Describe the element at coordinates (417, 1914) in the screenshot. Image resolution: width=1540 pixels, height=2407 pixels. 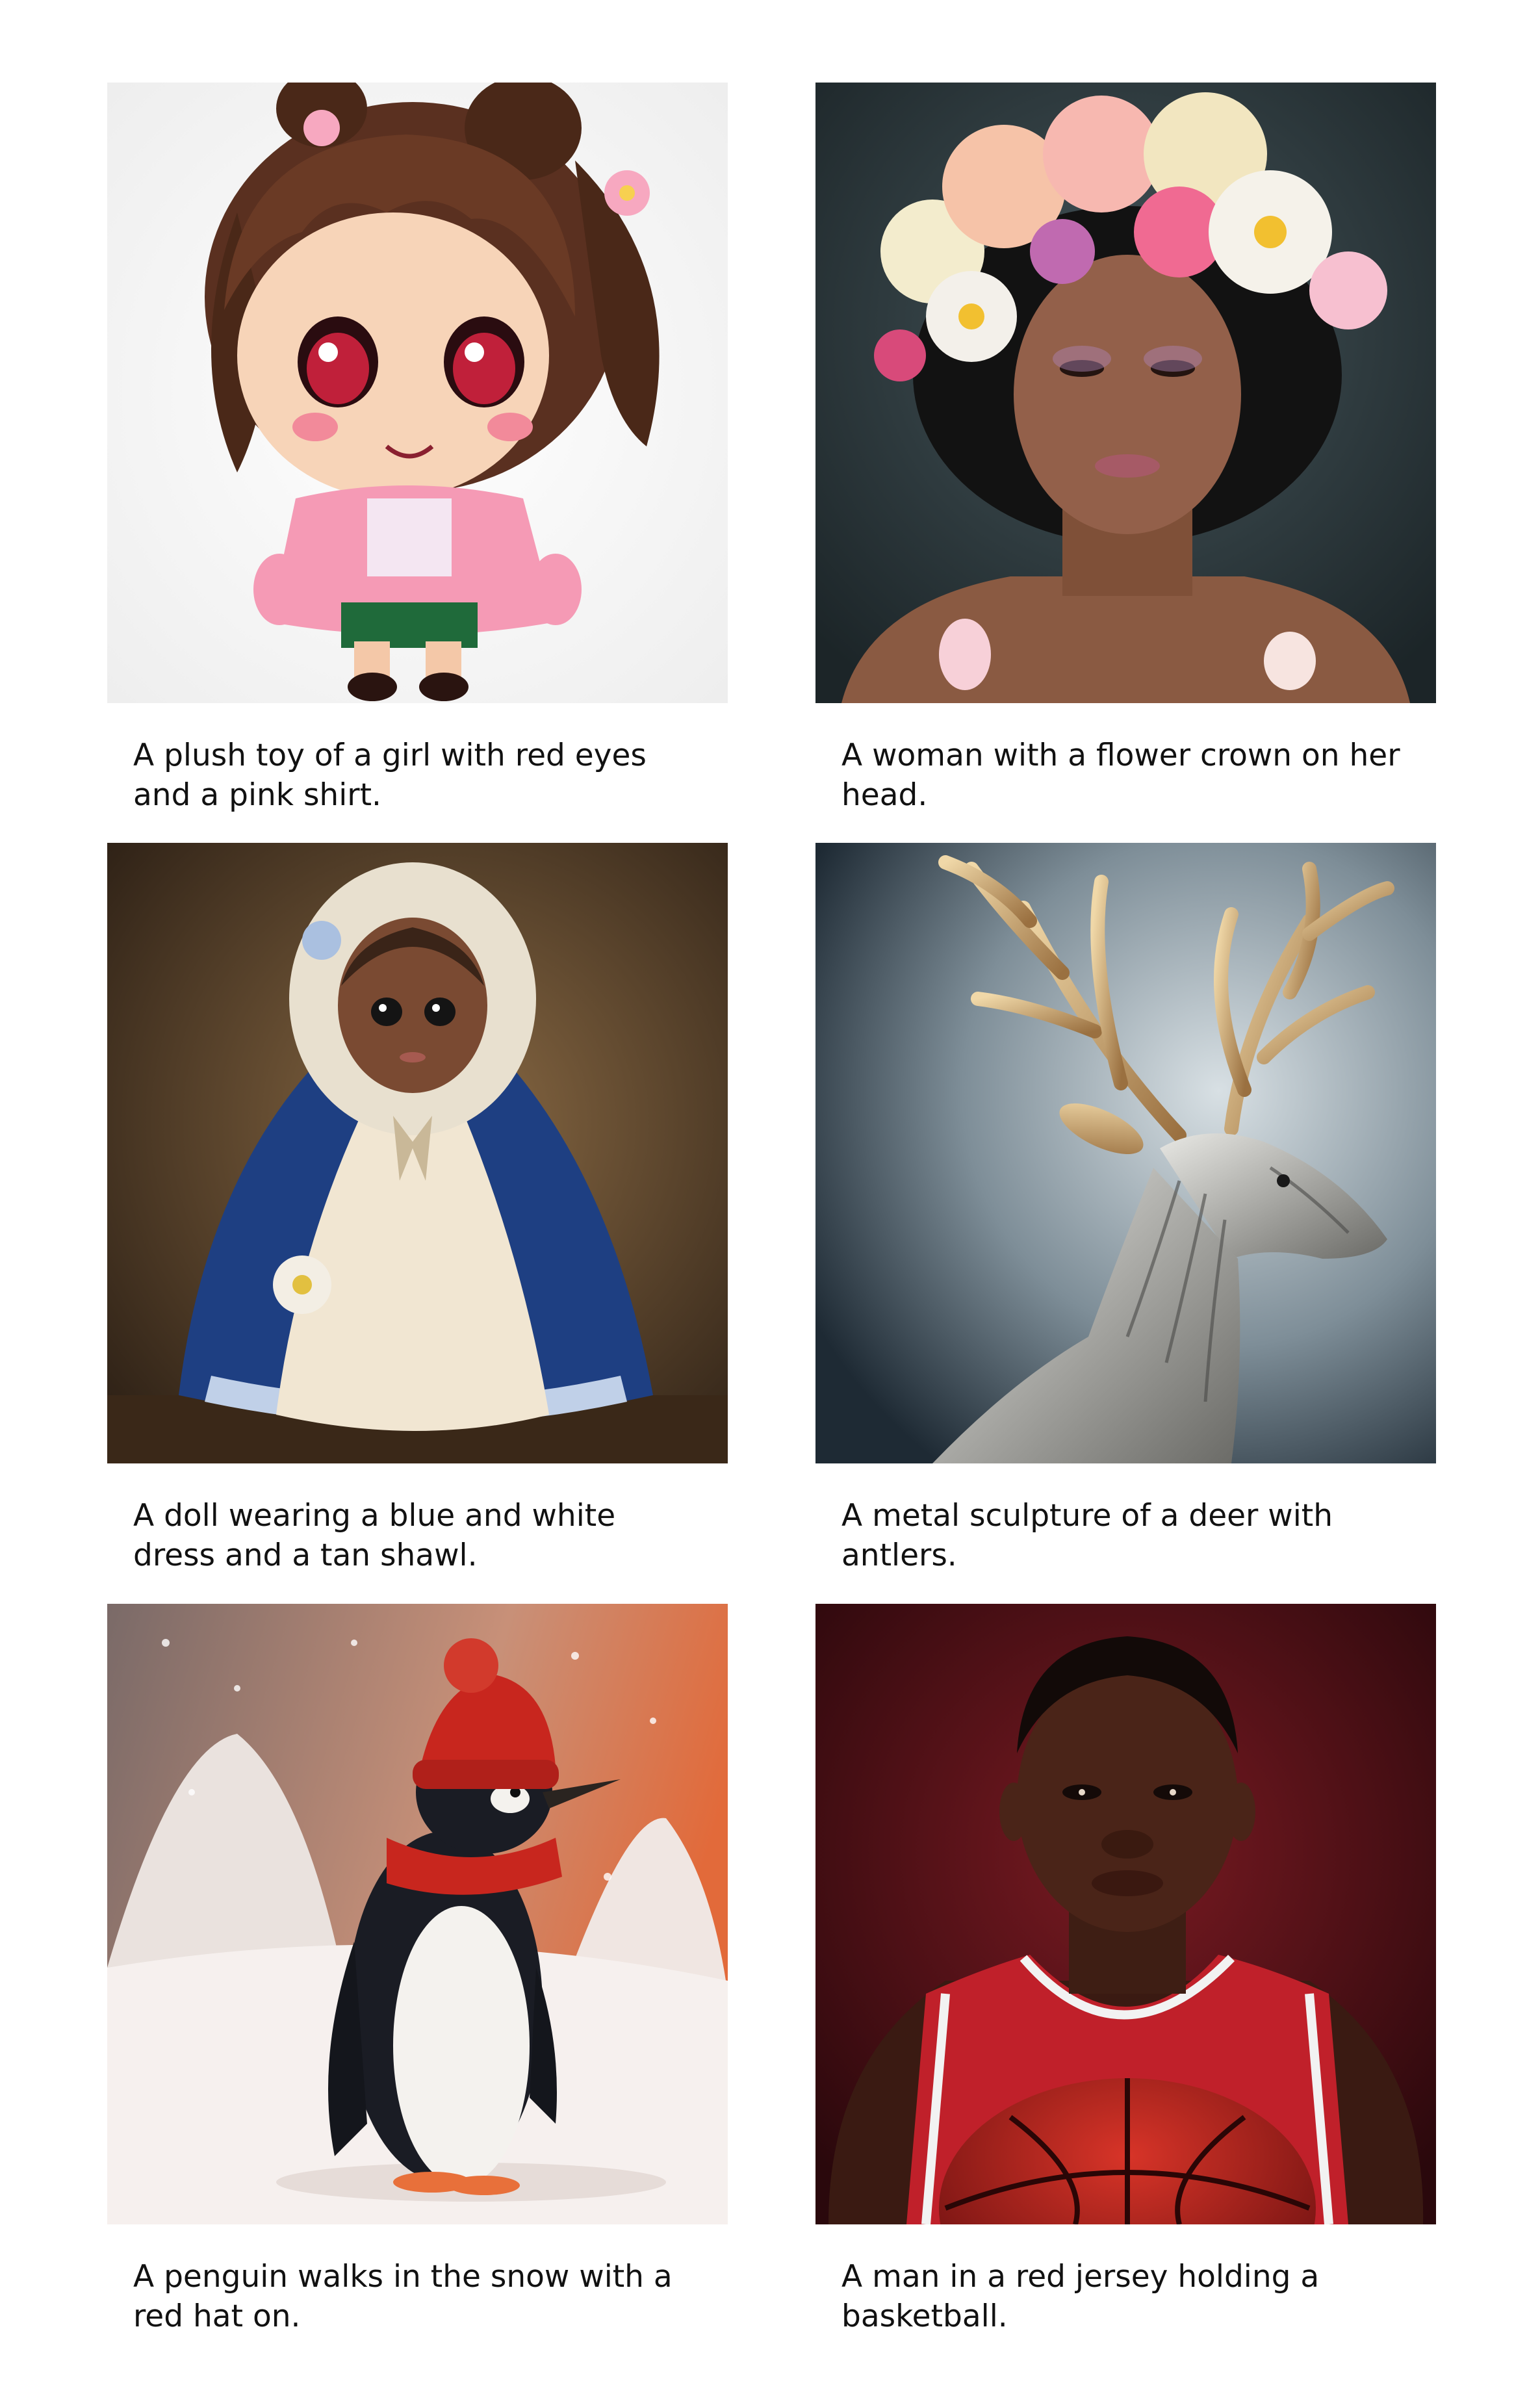
I see `penguin-red-hat-snow-image` at that location.